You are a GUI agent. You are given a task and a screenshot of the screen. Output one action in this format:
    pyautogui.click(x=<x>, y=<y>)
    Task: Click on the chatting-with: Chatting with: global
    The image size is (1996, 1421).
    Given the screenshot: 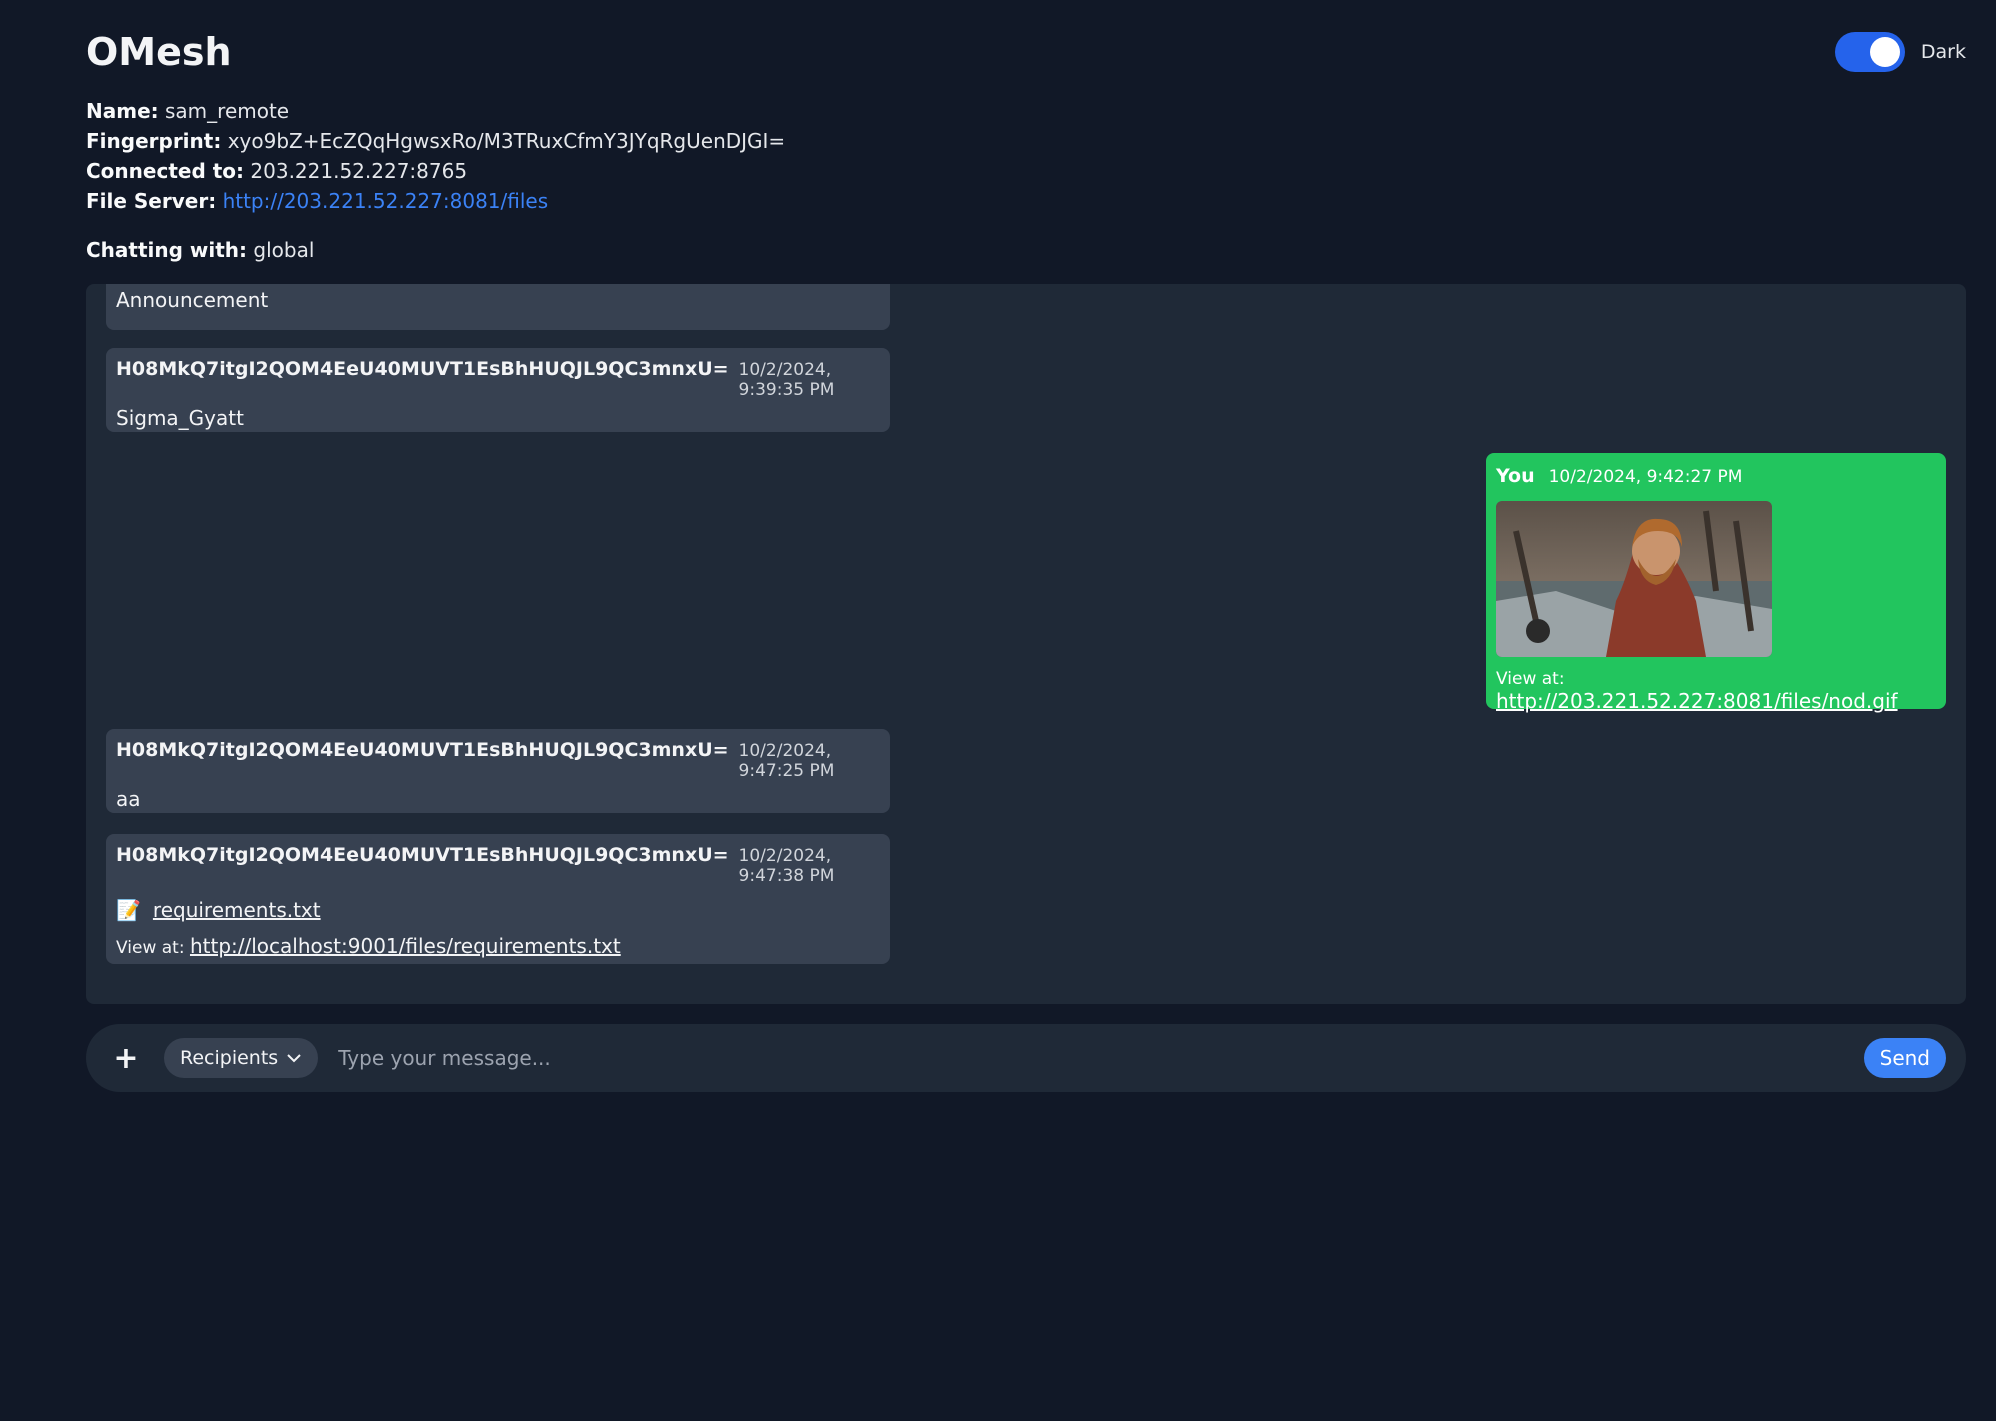 What is the action you would take?
    pyautogui.click(x=200, y=250)
    